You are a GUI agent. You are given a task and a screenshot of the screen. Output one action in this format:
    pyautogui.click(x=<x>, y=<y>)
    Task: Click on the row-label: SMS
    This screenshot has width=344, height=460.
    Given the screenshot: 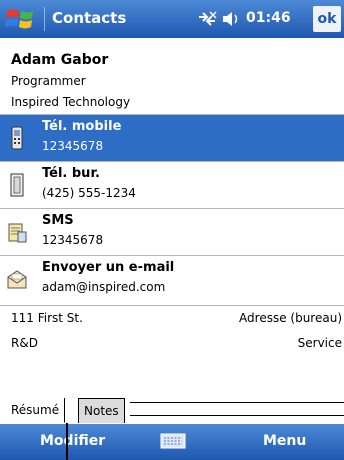 What is the action you would take?
    pyautogui.click(x=58, y=220)
    